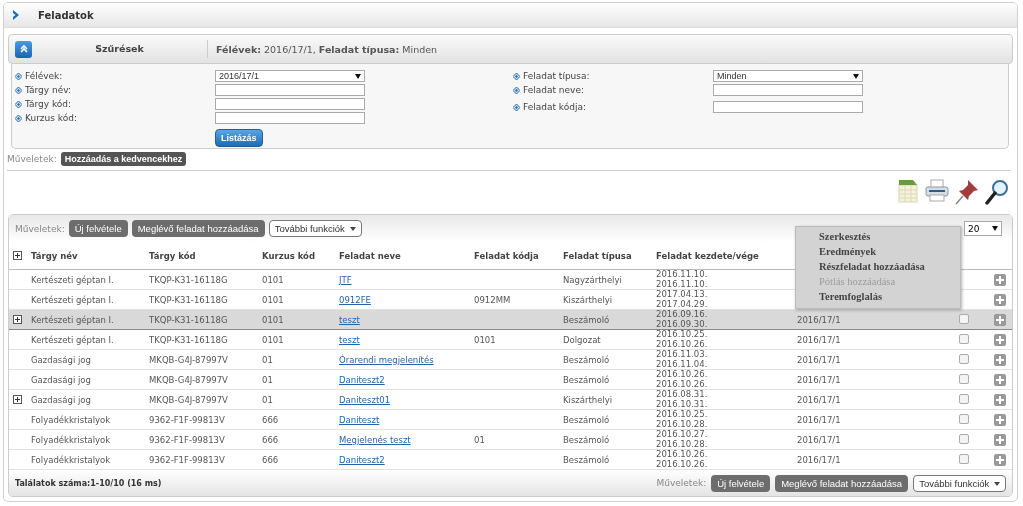 The width and height of the screenshot is (1023, 506). I want to click on column-header: Feladat kódja, so click(506, 255).